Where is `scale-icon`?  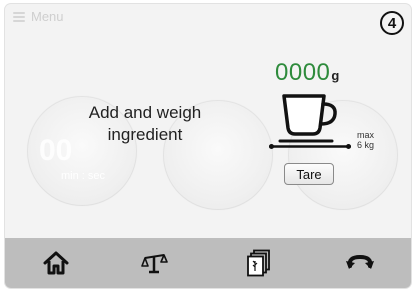 scale-icon is located at coordinates (155, 264).